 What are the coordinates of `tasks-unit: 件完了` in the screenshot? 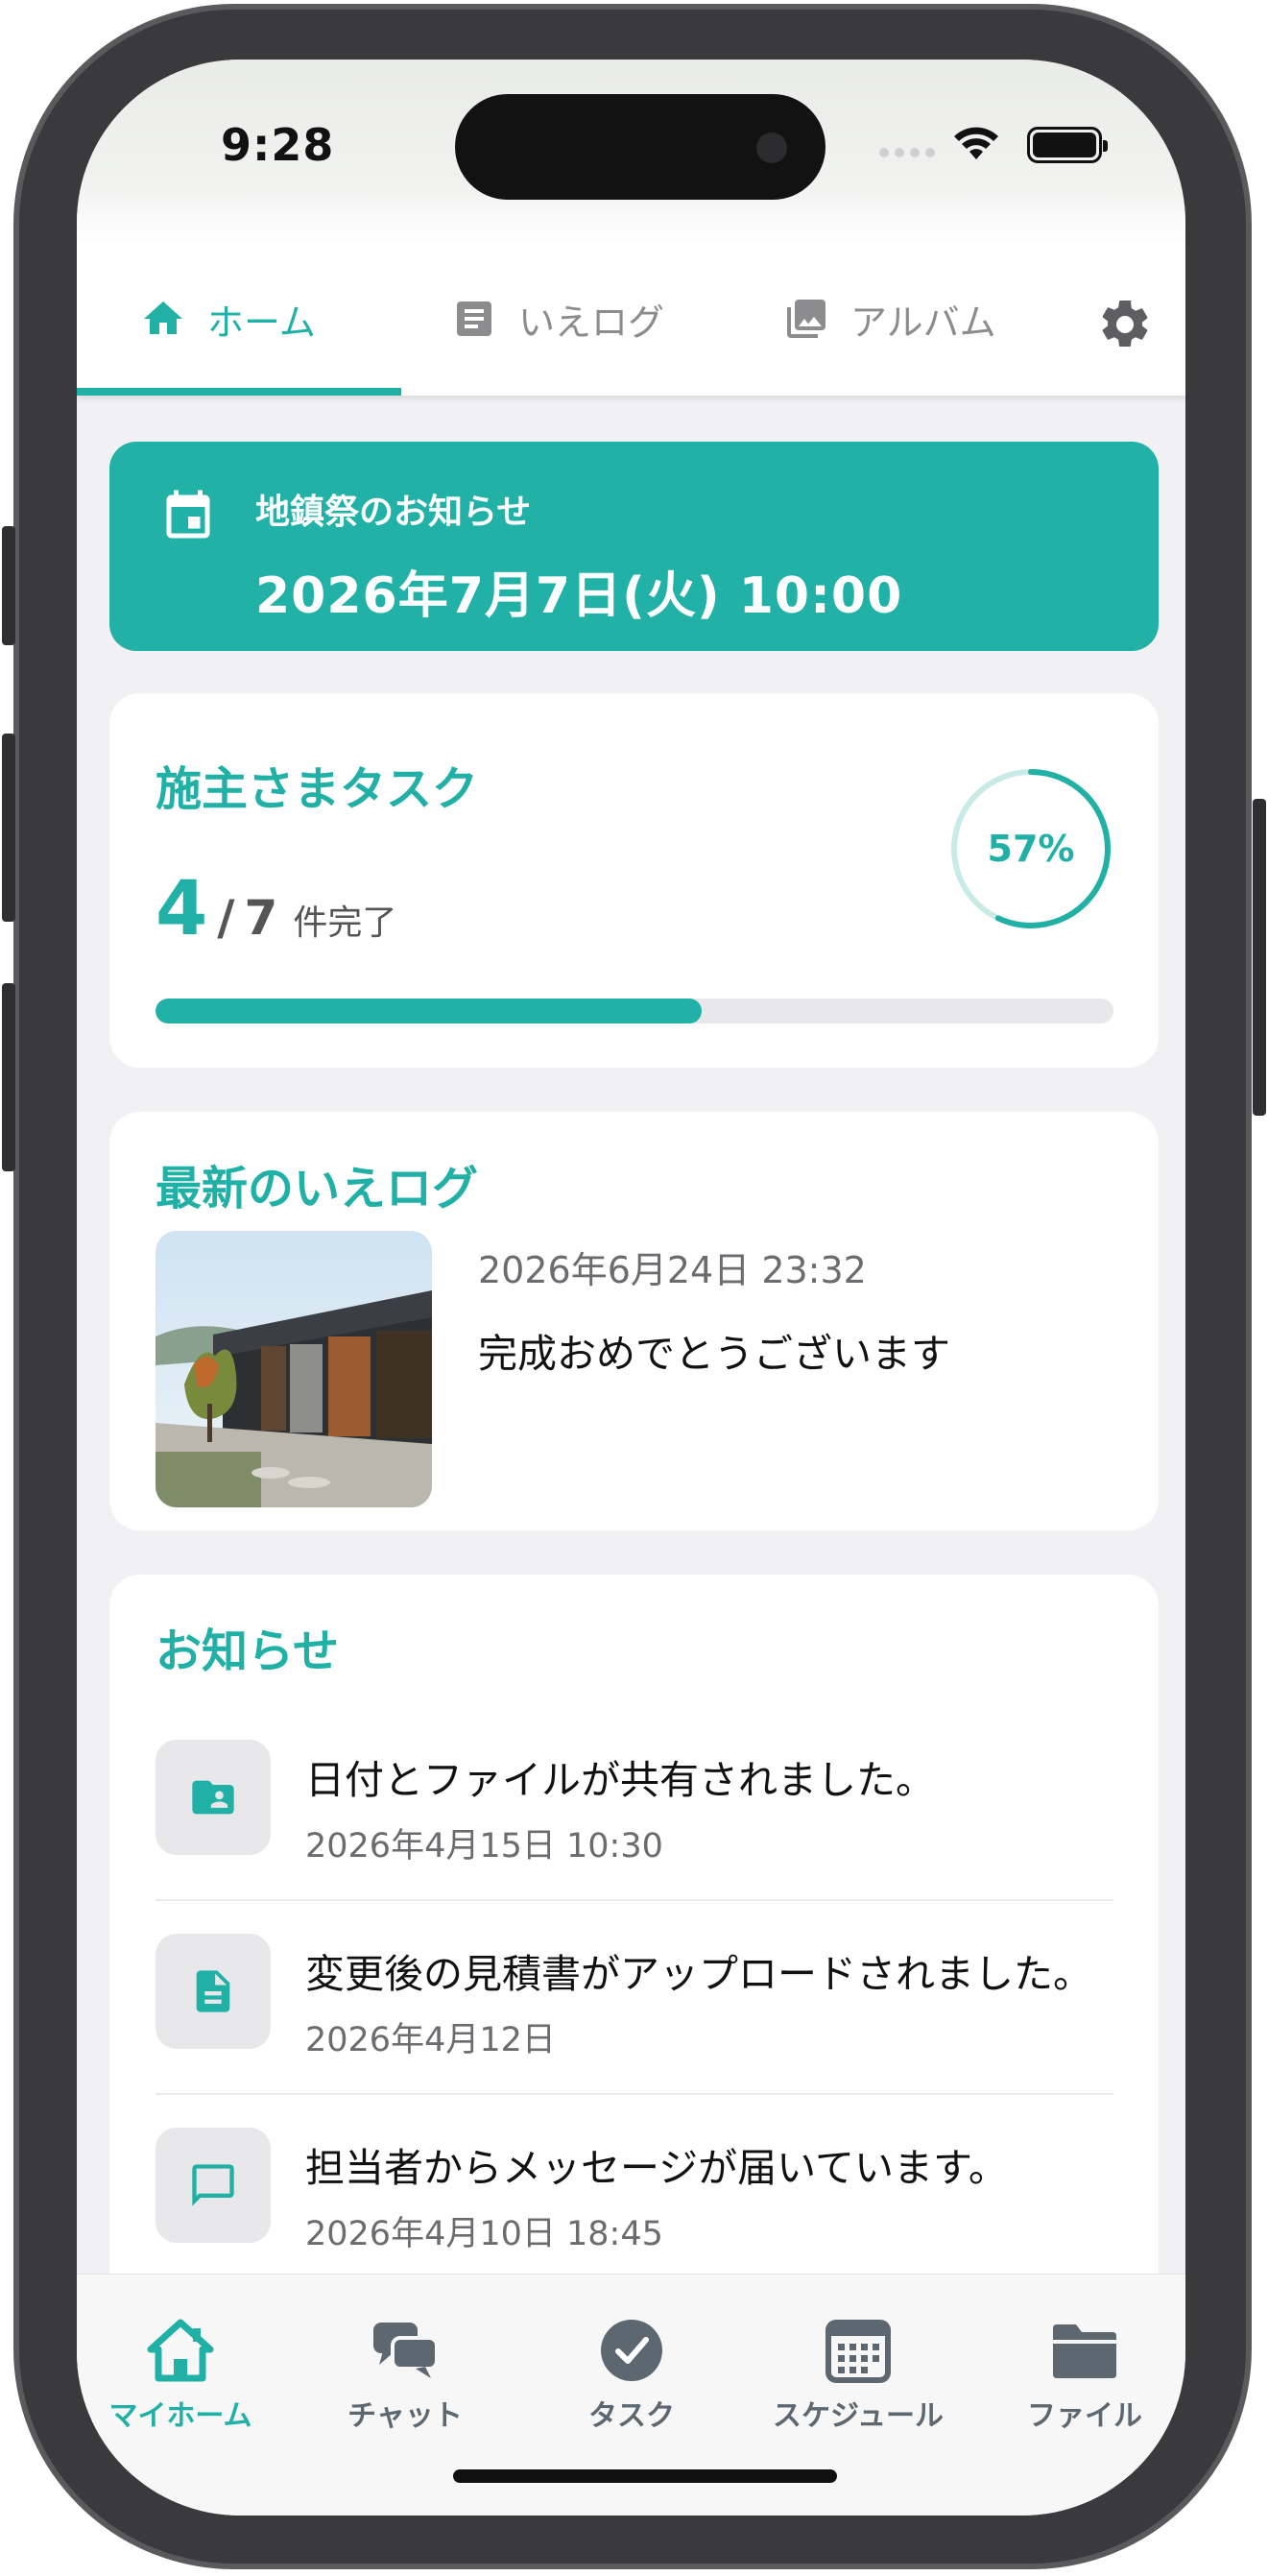 It's located at (345, 923).